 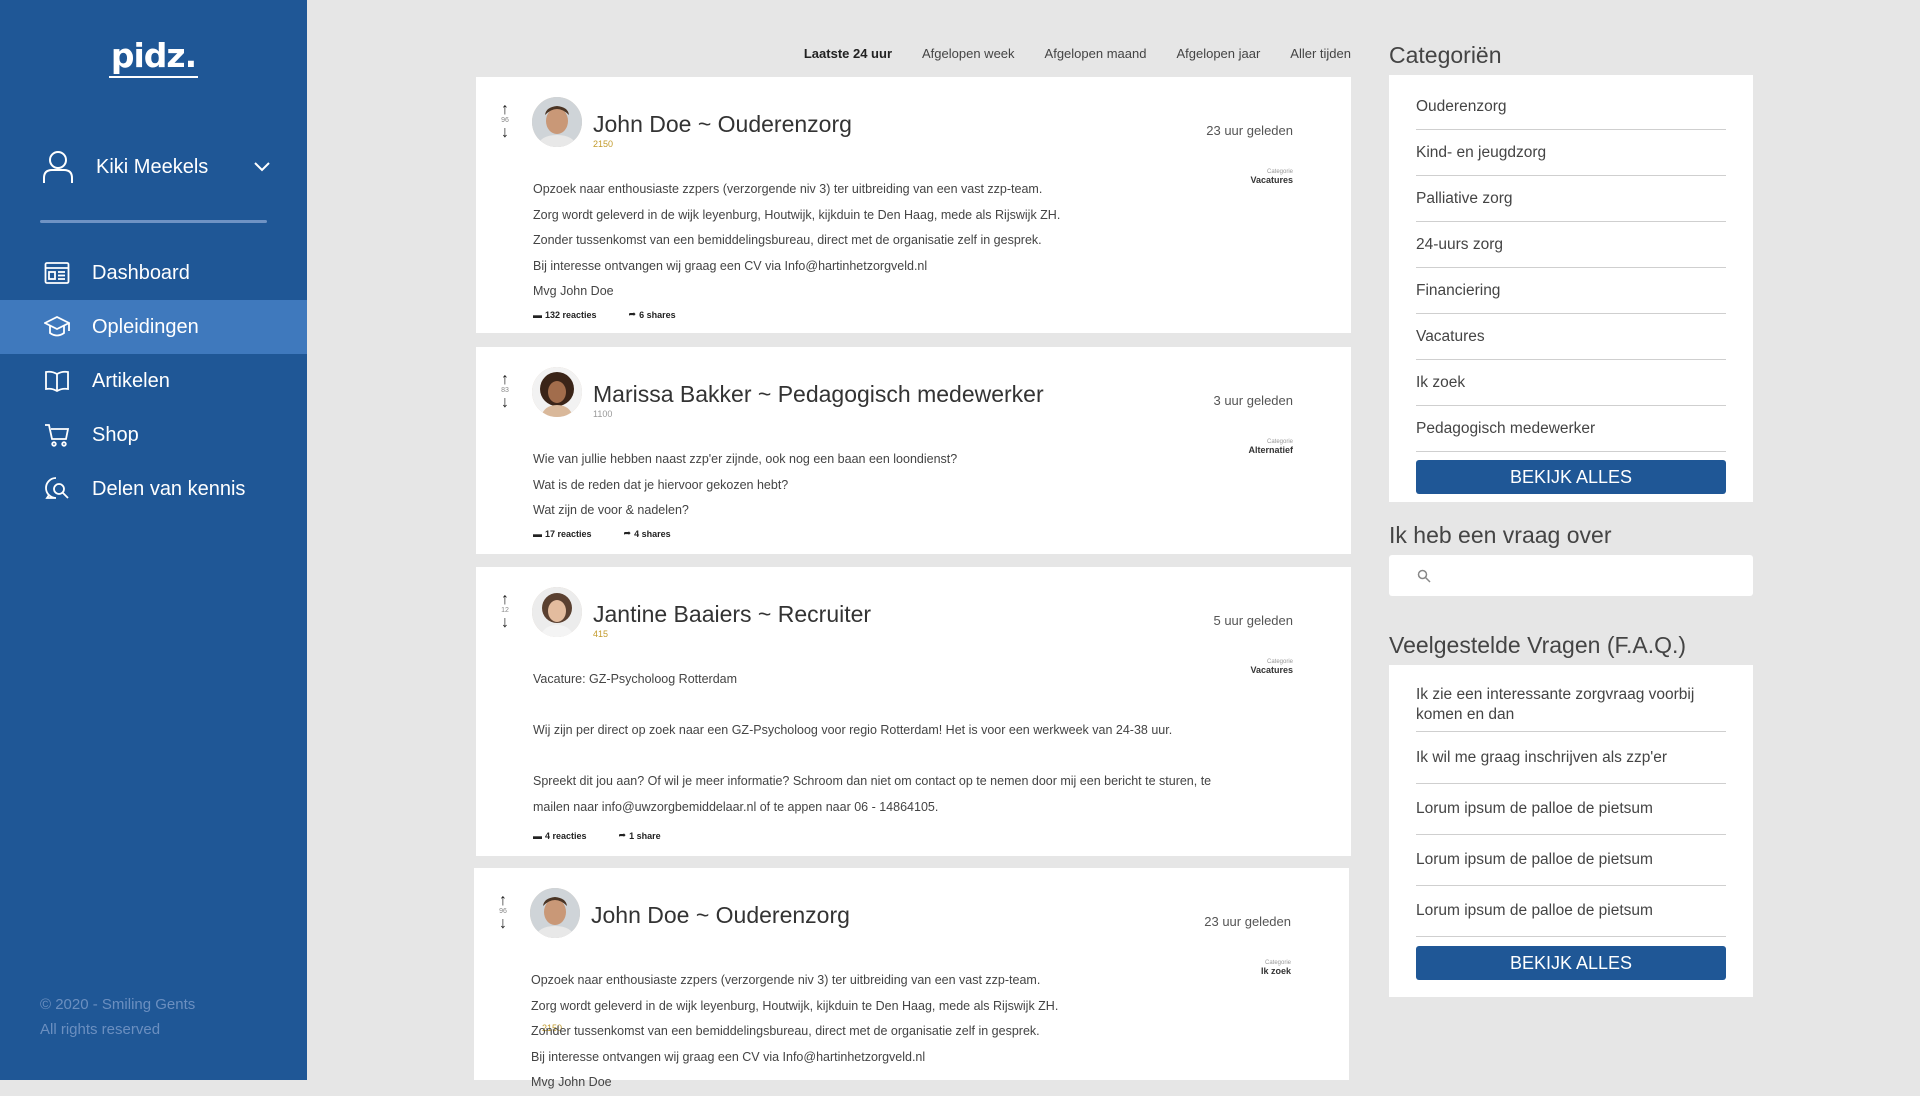 I want to click on question-search, so click(x=1571, y=575).